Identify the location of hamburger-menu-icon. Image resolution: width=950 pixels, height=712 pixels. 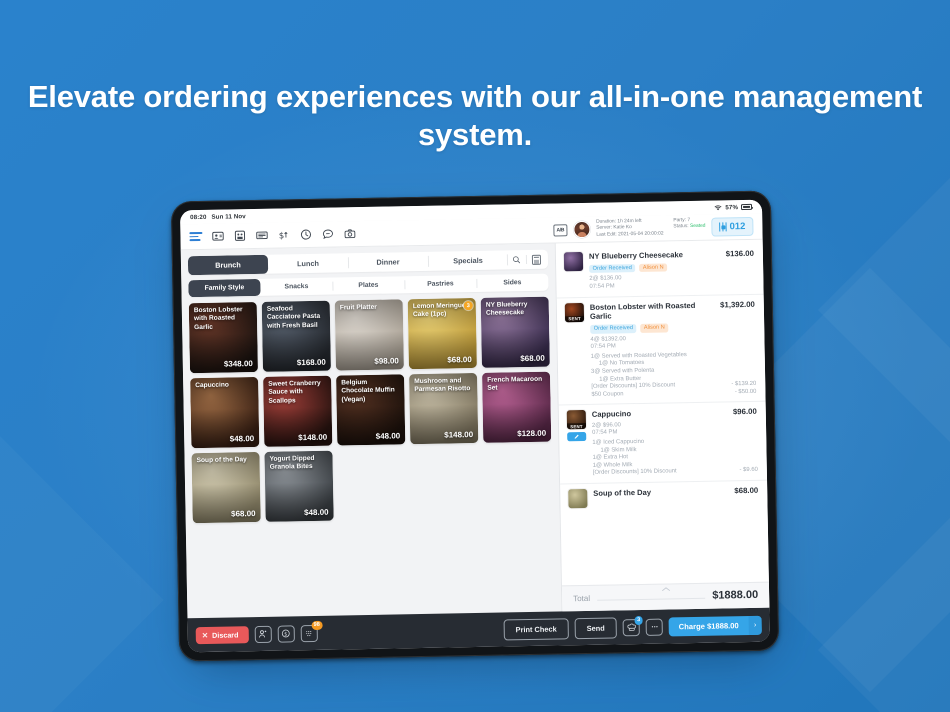
(196, 236).